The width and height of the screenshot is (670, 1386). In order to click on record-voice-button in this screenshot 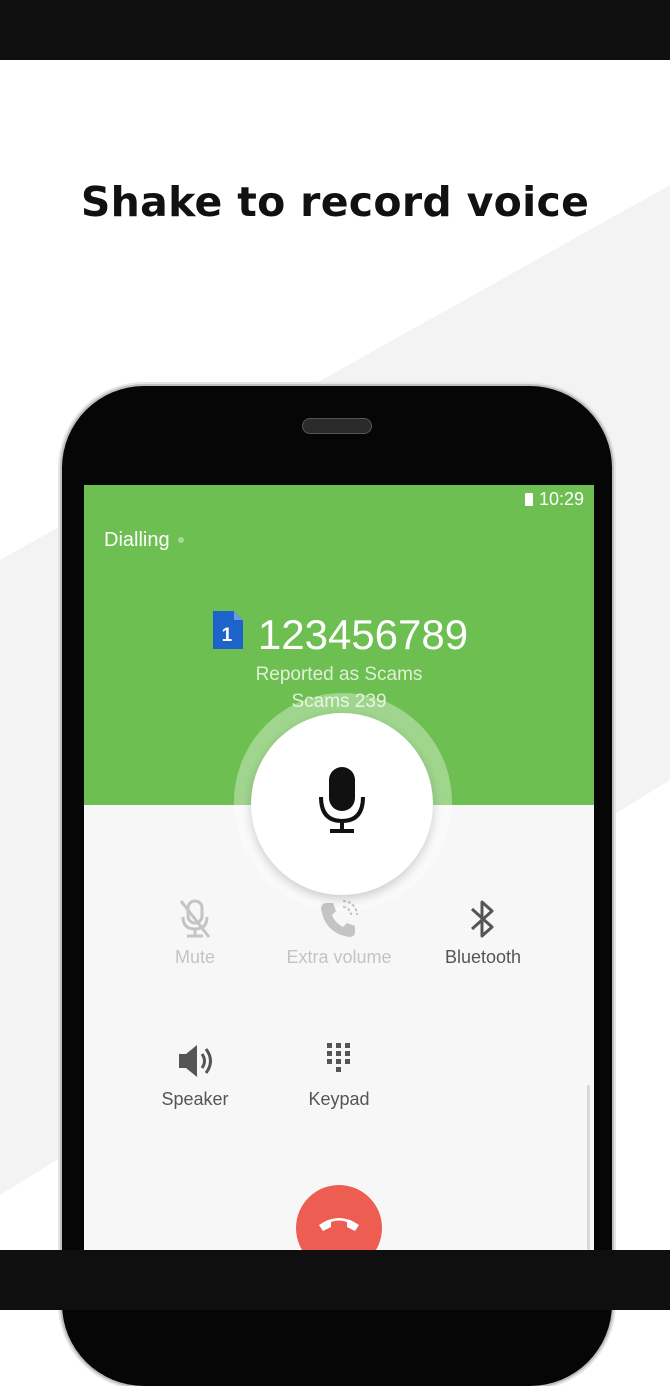, I will do `click(342, 804)`.